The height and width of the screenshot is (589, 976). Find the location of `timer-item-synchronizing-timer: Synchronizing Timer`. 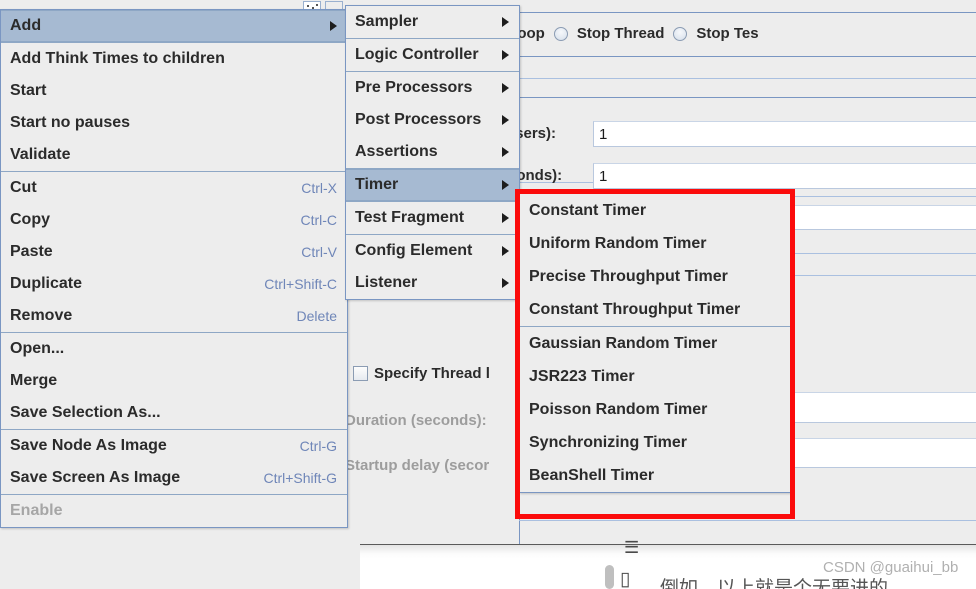

timer-item-synchronizing-timer: Synchronizing Timer is located at coordinates (655, 442).